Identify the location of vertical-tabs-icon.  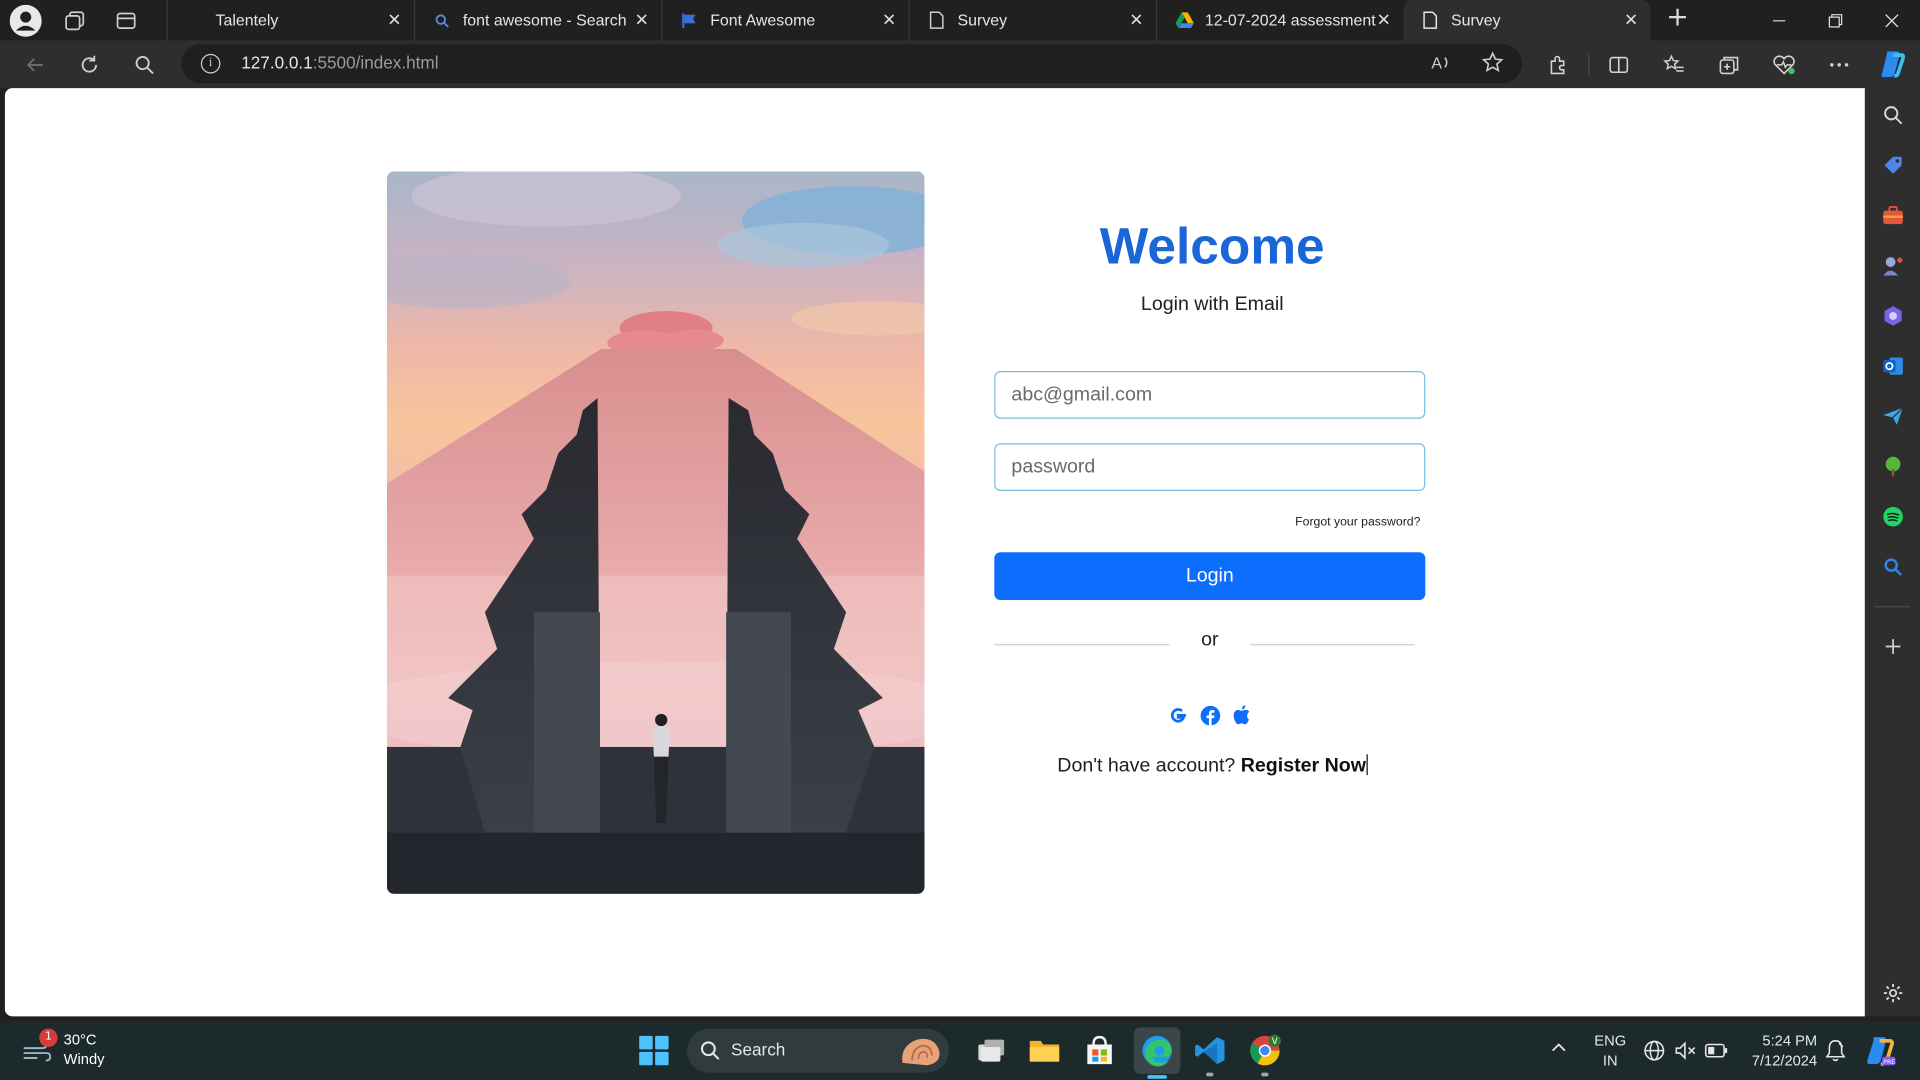
(126, 21).